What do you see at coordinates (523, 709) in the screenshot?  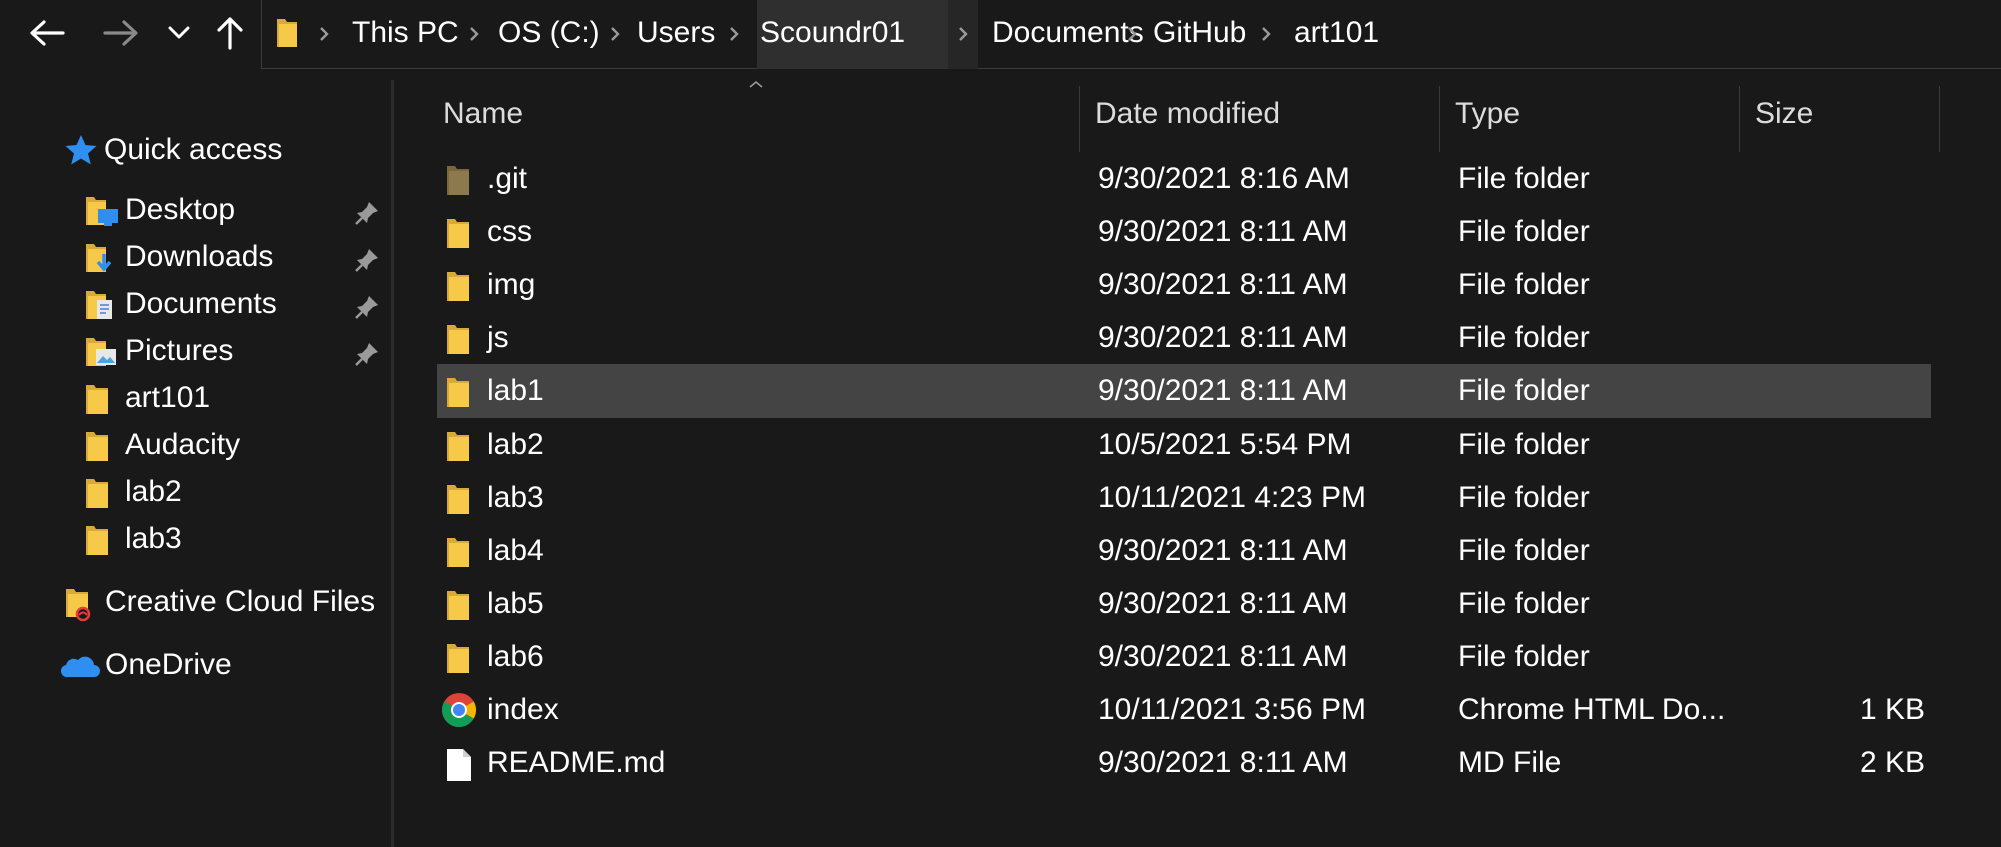 I see `file-name: index` at bounding box center [523, 709].